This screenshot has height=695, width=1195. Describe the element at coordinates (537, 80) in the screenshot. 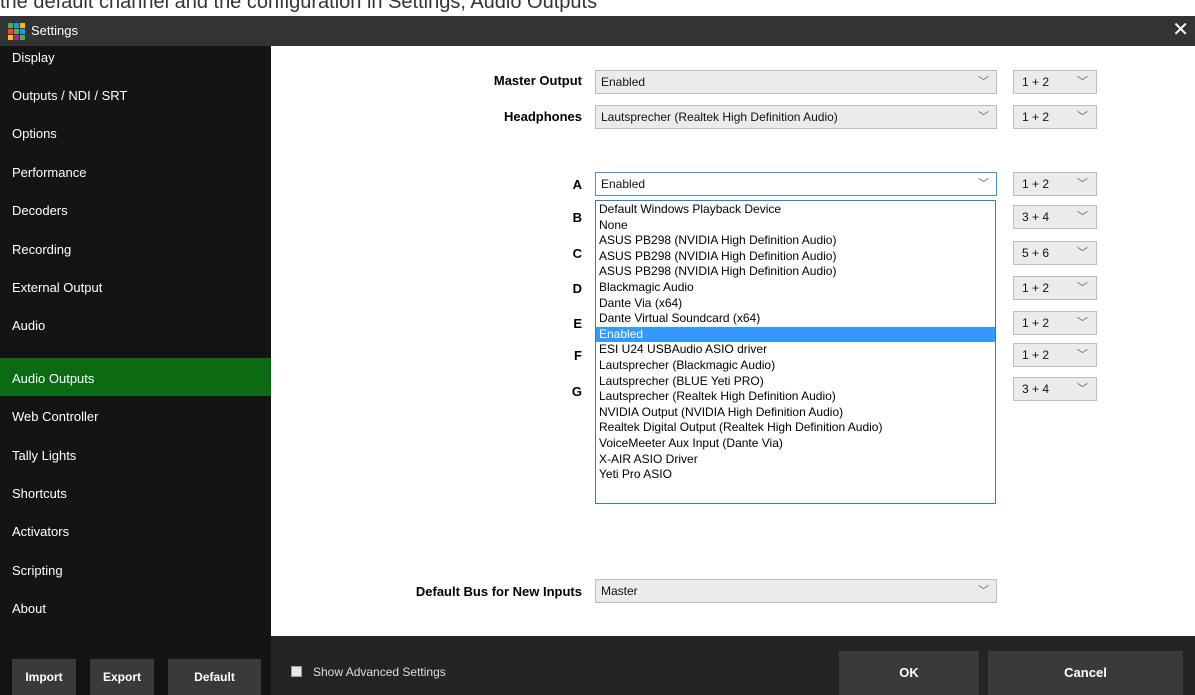

I see `master-output-label: Master Output` at that location.